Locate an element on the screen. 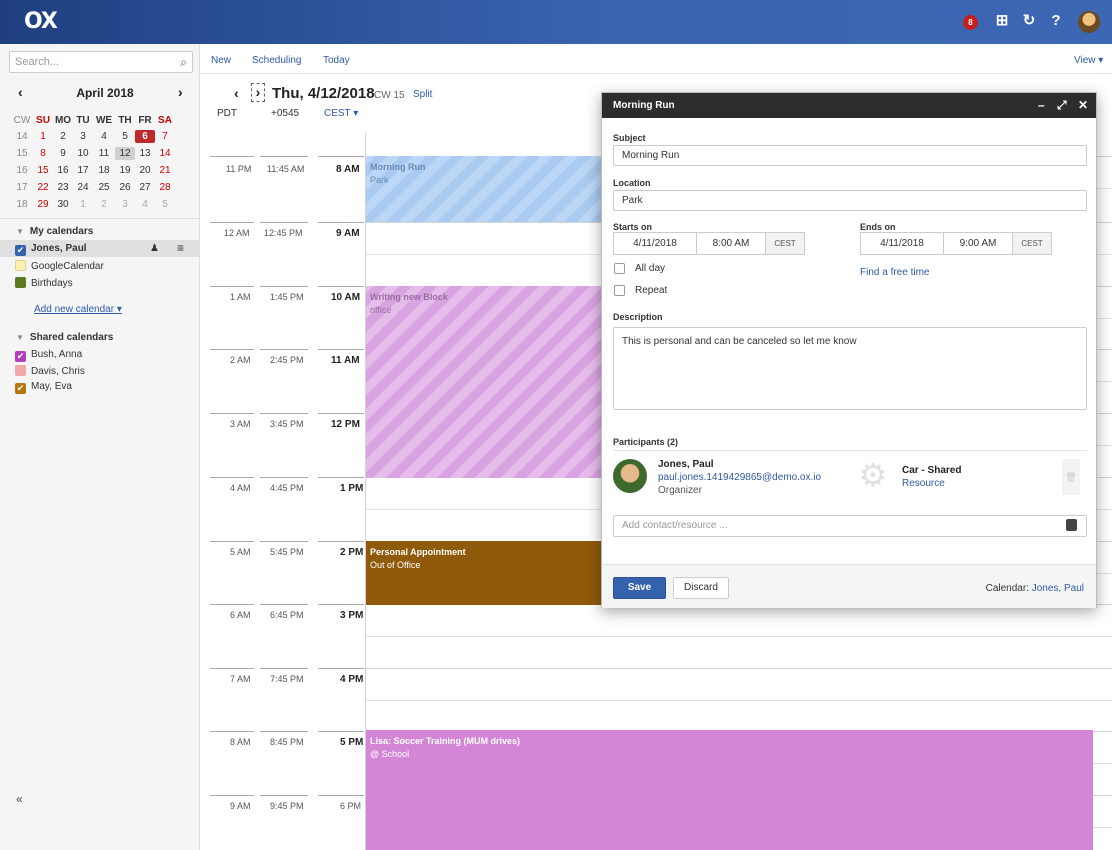 The image size is (1112, 850). calendar-item-birthdays: Birthdays is located at coordinates (44, 285).